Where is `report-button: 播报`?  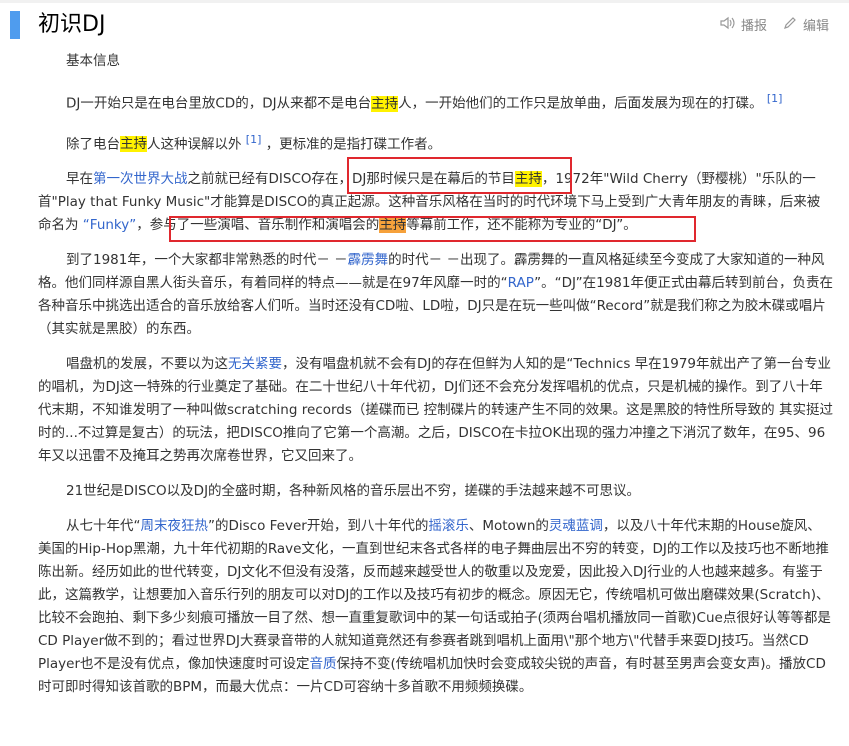 report-button: 播报 is located at coordinates (743, 24).